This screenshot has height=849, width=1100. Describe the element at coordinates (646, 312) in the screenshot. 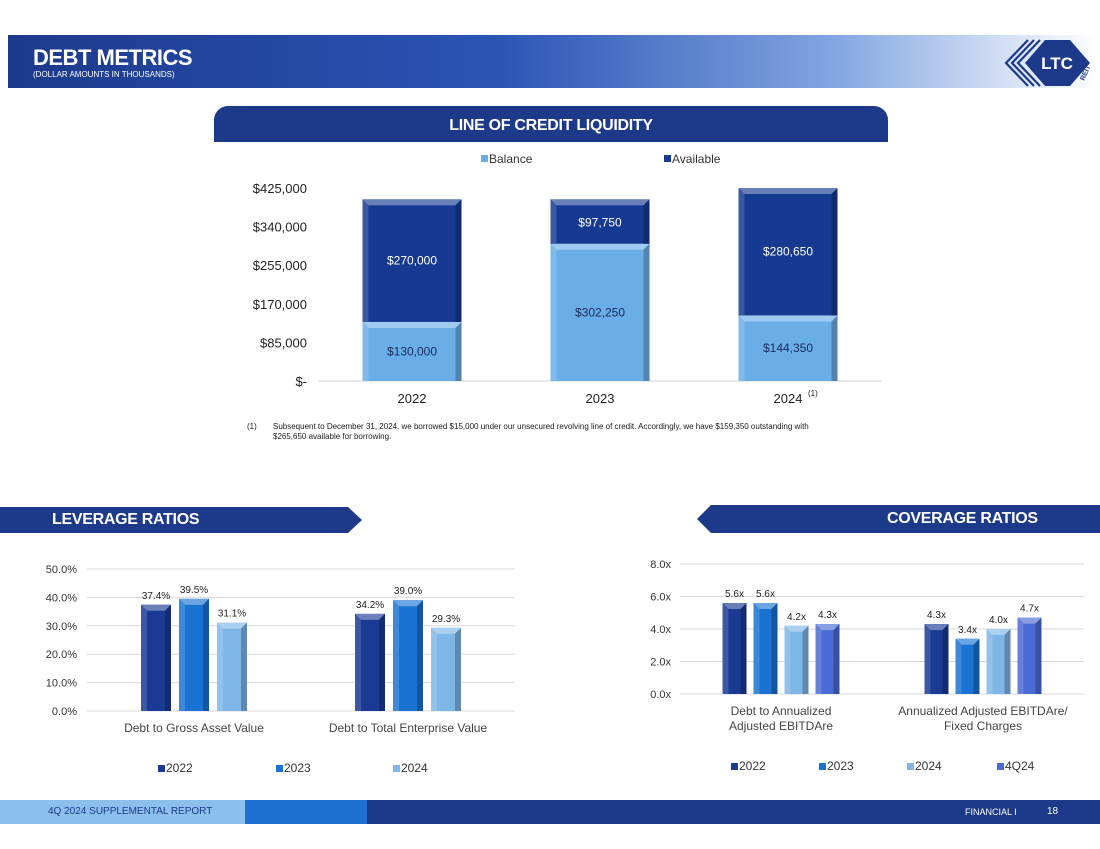

I see `loc-bar-balance-2023-right` at that location.